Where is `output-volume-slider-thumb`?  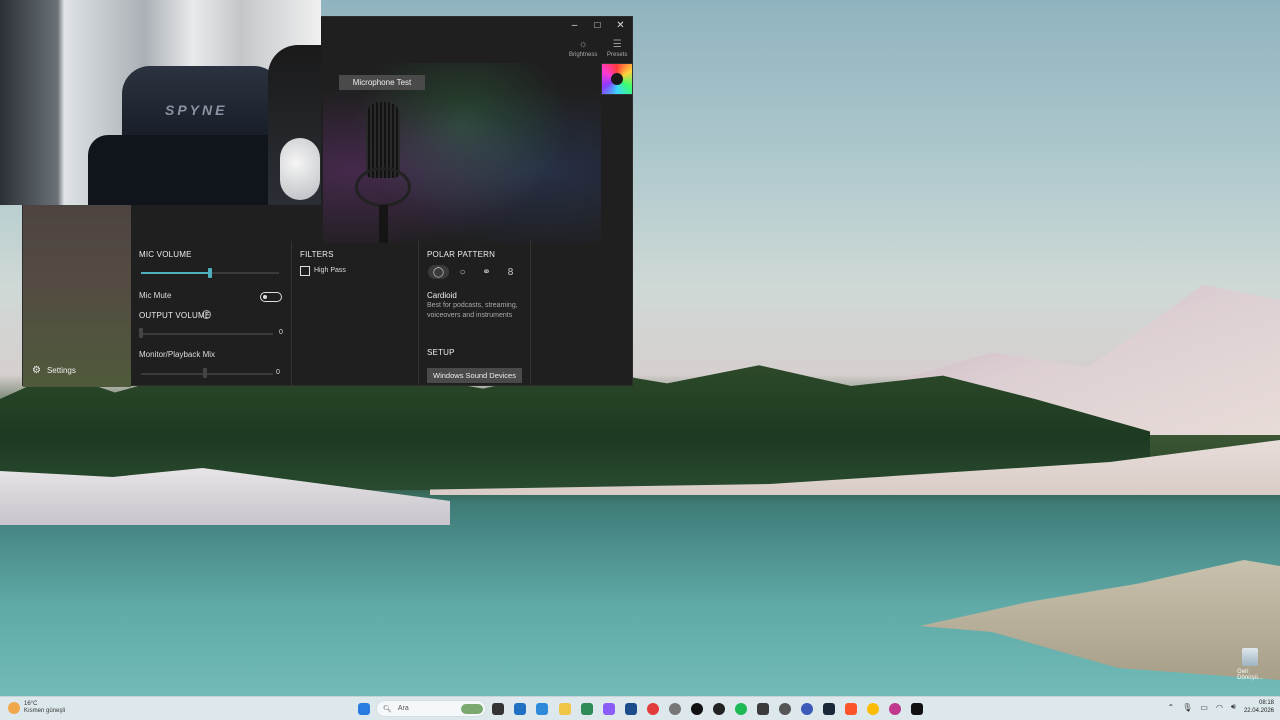 output-volume-slider-thumb is located at coordinates (141, 333).